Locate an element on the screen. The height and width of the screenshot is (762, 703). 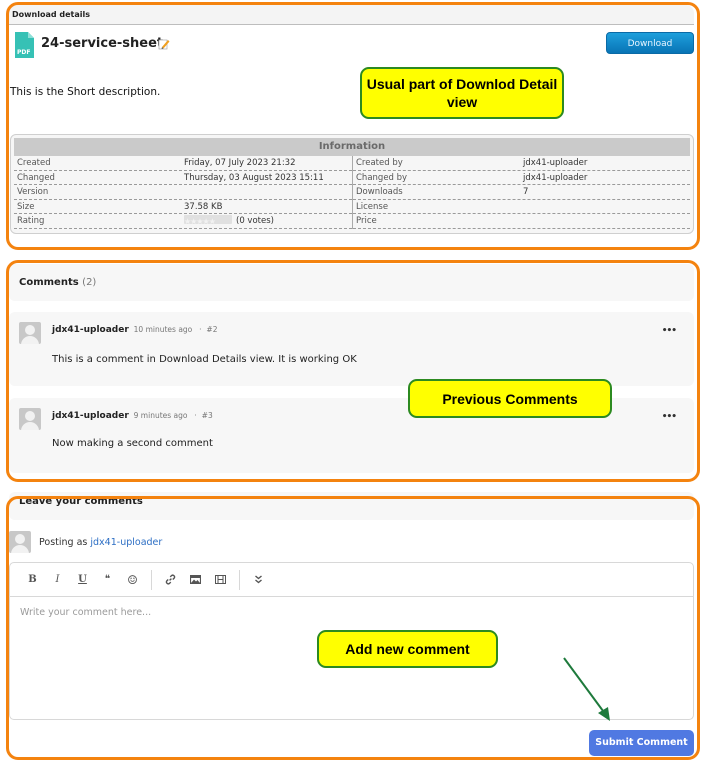
annotation-arrow-icon is located at coordinates (586, 689).